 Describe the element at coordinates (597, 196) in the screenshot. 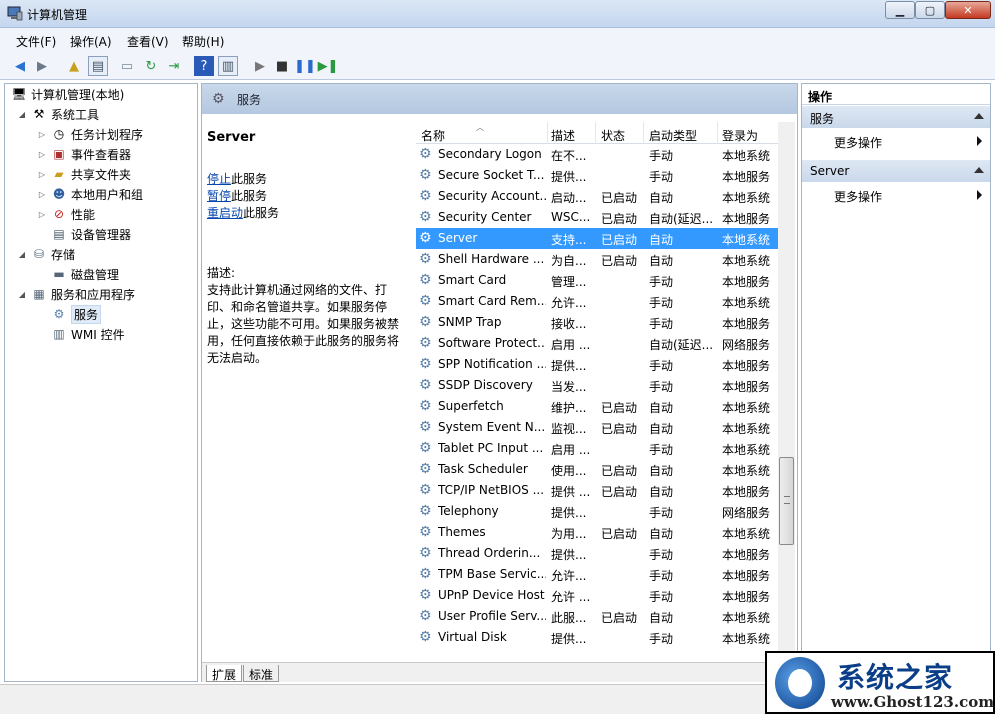

I see `service-row: ⚙ Security Account... 启动... 已启动 自动 本地系统` at that location.